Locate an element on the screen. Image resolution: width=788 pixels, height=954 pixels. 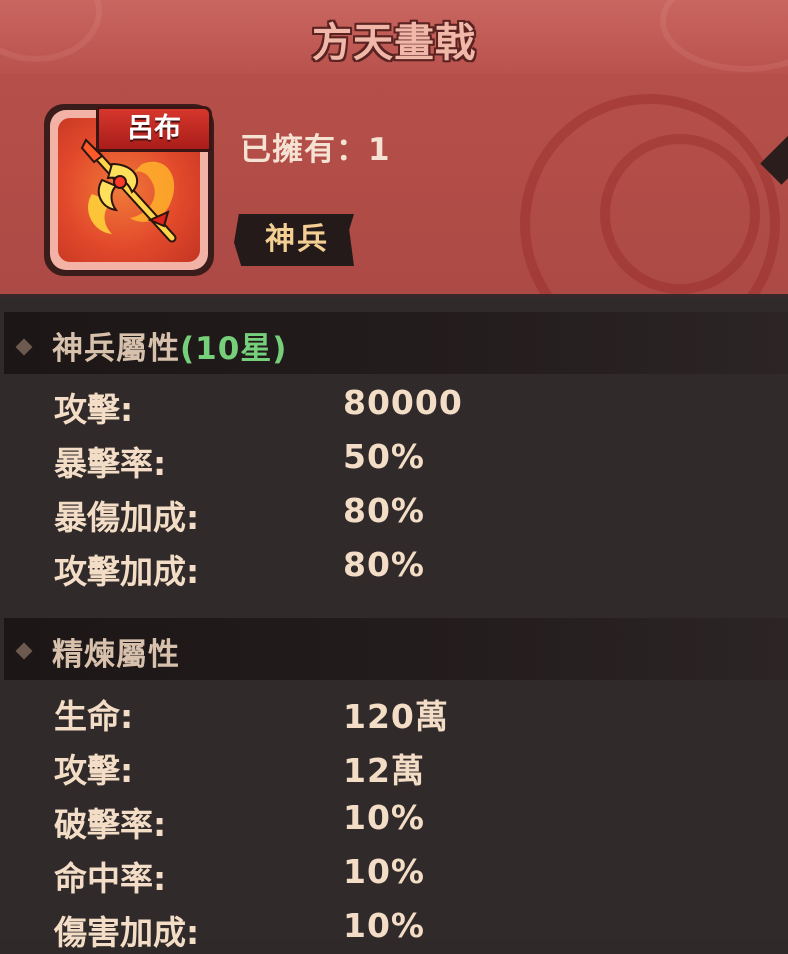
stat-label: 生命: is located at coordinates (94, 716).